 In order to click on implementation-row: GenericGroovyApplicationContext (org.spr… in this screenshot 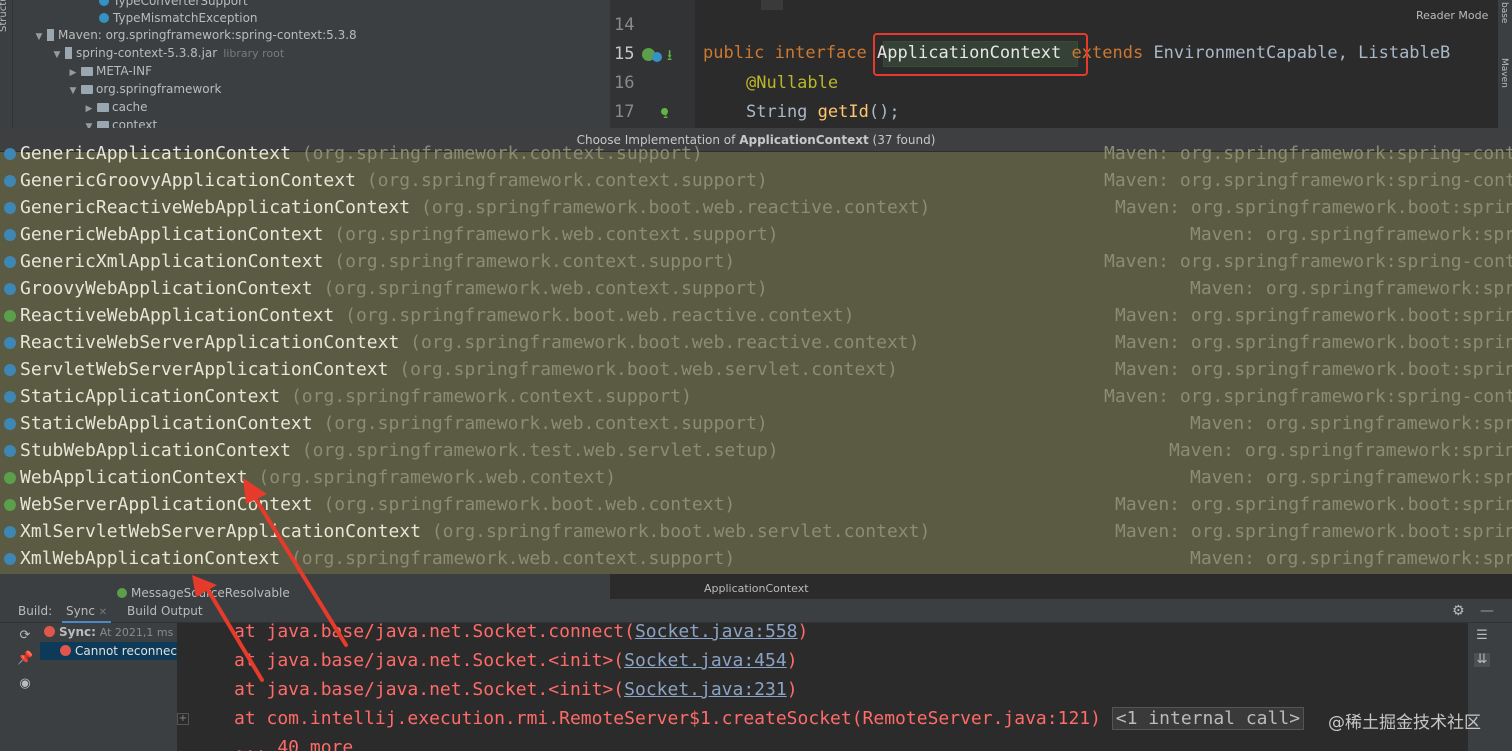, I will do `click(756, 180)`.